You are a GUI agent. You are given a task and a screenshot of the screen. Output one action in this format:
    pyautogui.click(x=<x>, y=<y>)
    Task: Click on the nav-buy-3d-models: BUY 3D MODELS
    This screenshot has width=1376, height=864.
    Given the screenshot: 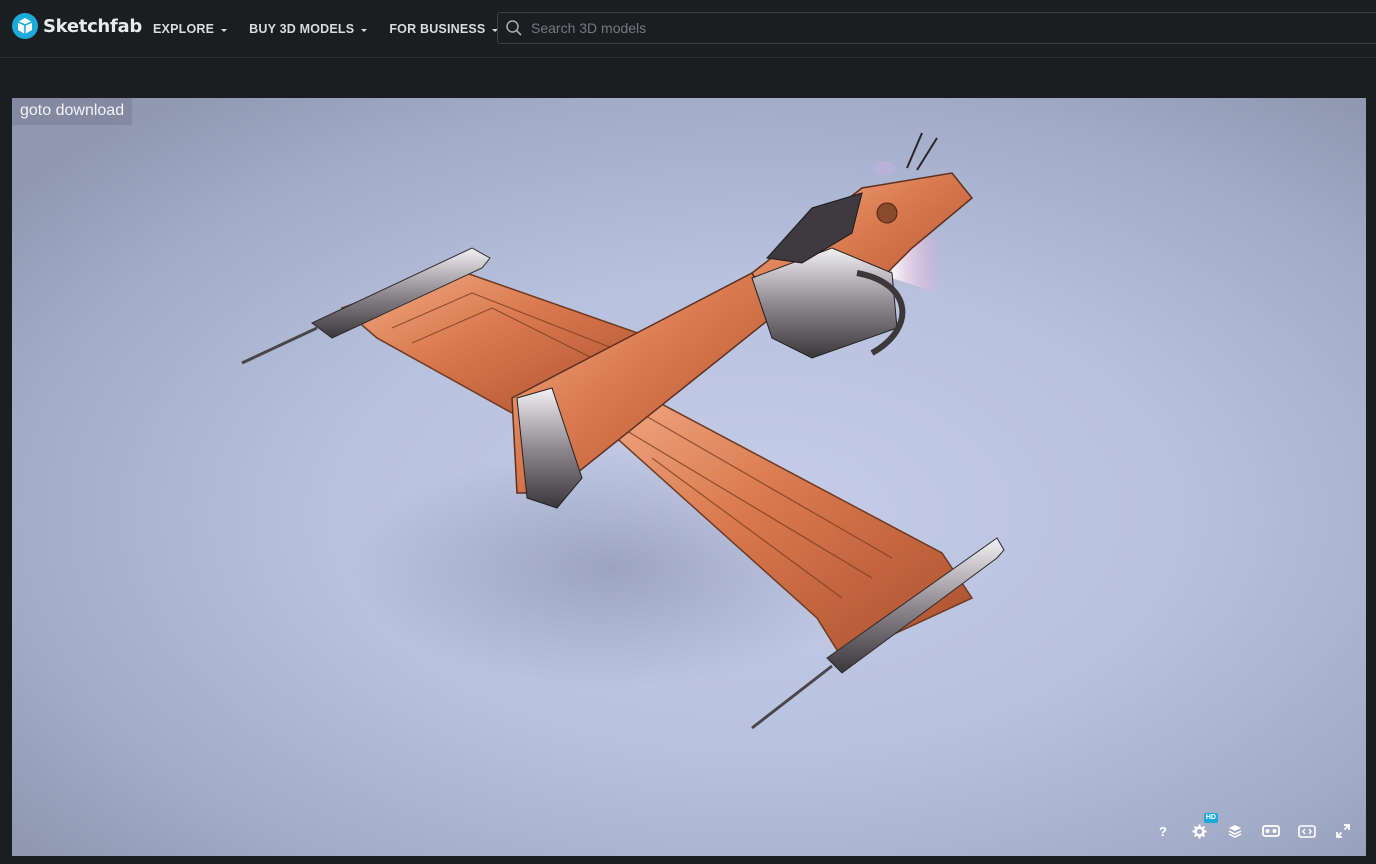 What is the action you would take?
    pyautogui.click(x=308, y=29)
    